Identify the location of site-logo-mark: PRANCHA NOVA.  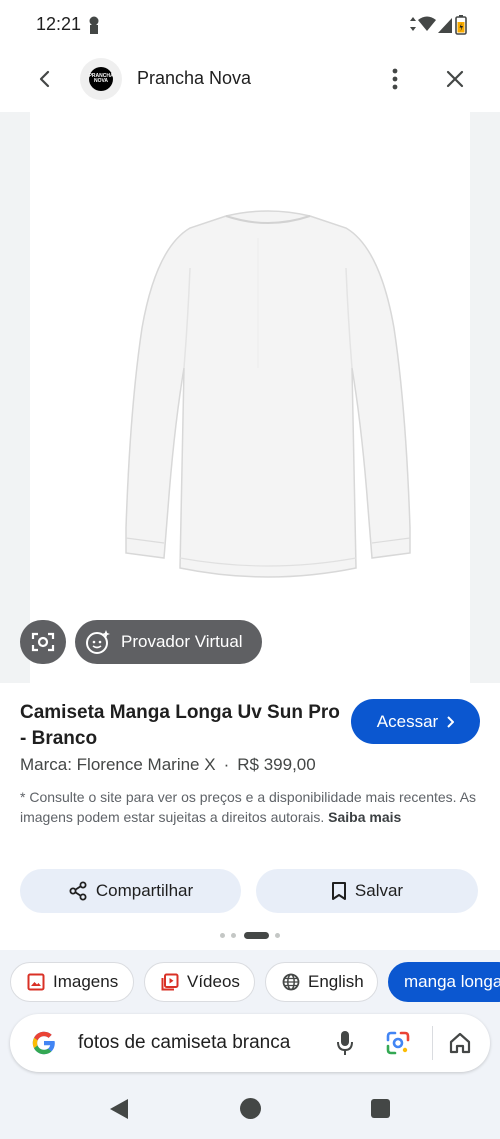
(101, 79).